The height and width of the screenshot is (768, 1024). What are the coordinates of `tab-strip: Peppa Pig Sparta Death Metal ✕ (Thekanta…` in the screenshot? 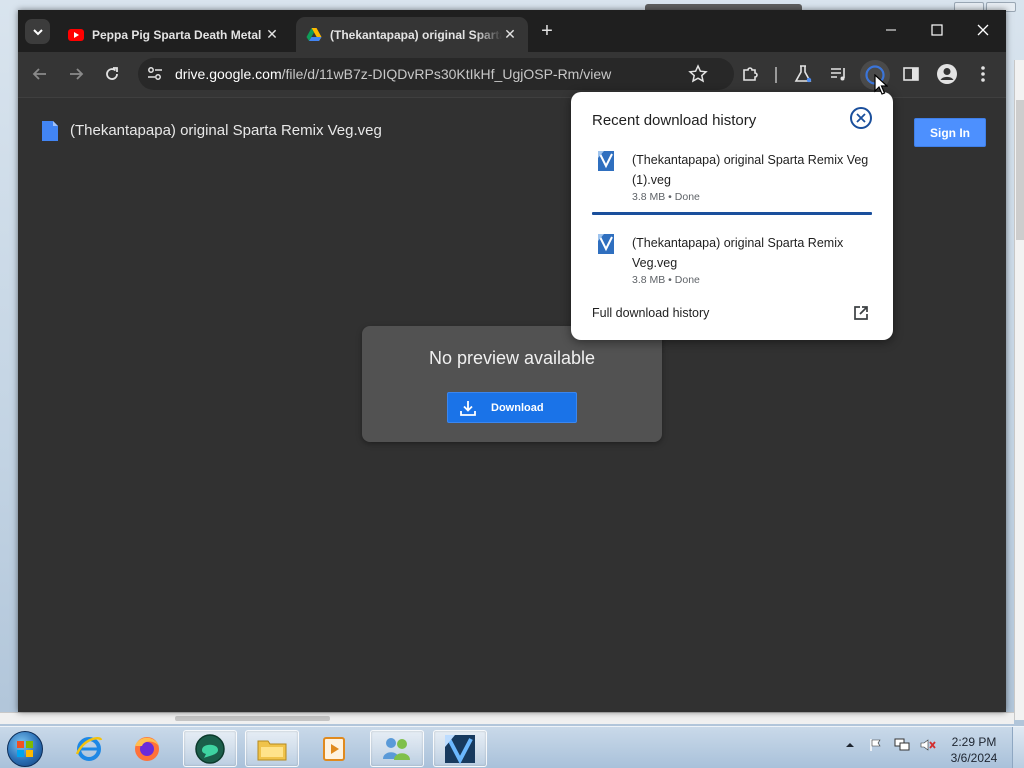 It's located at (512, 31).